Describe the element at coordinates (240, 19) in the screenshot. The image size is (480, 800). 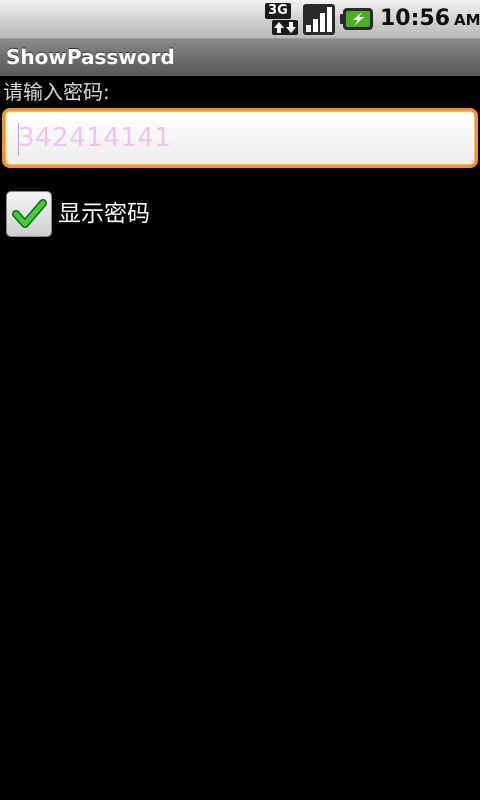
I see `status-bar: 3G 10:56 AM` at that location.